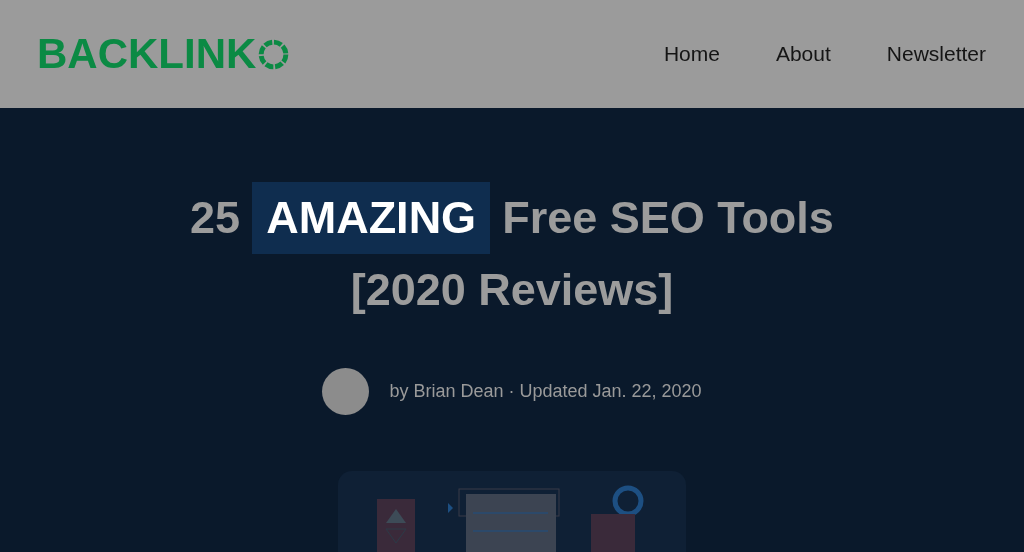 The height and width of the screenshot is (552, 1024). What do you see at coordinates (803, 54) in the screenshot?
I see `nav-link: About` at bounding box center [803, 54].